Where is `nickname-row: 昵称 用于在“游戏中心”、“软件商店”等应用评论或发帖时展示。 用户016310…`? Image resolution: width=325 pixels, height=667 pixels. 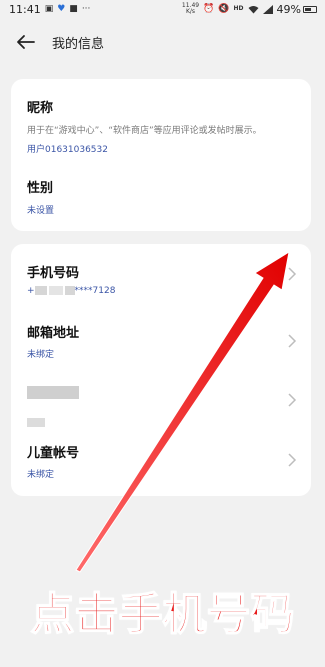
nickname-row: 昵称 用于在“游戏中心”、“软件商店”等应用评论或发帖时展示。 用户016310… is located at coordinates (163, 126).